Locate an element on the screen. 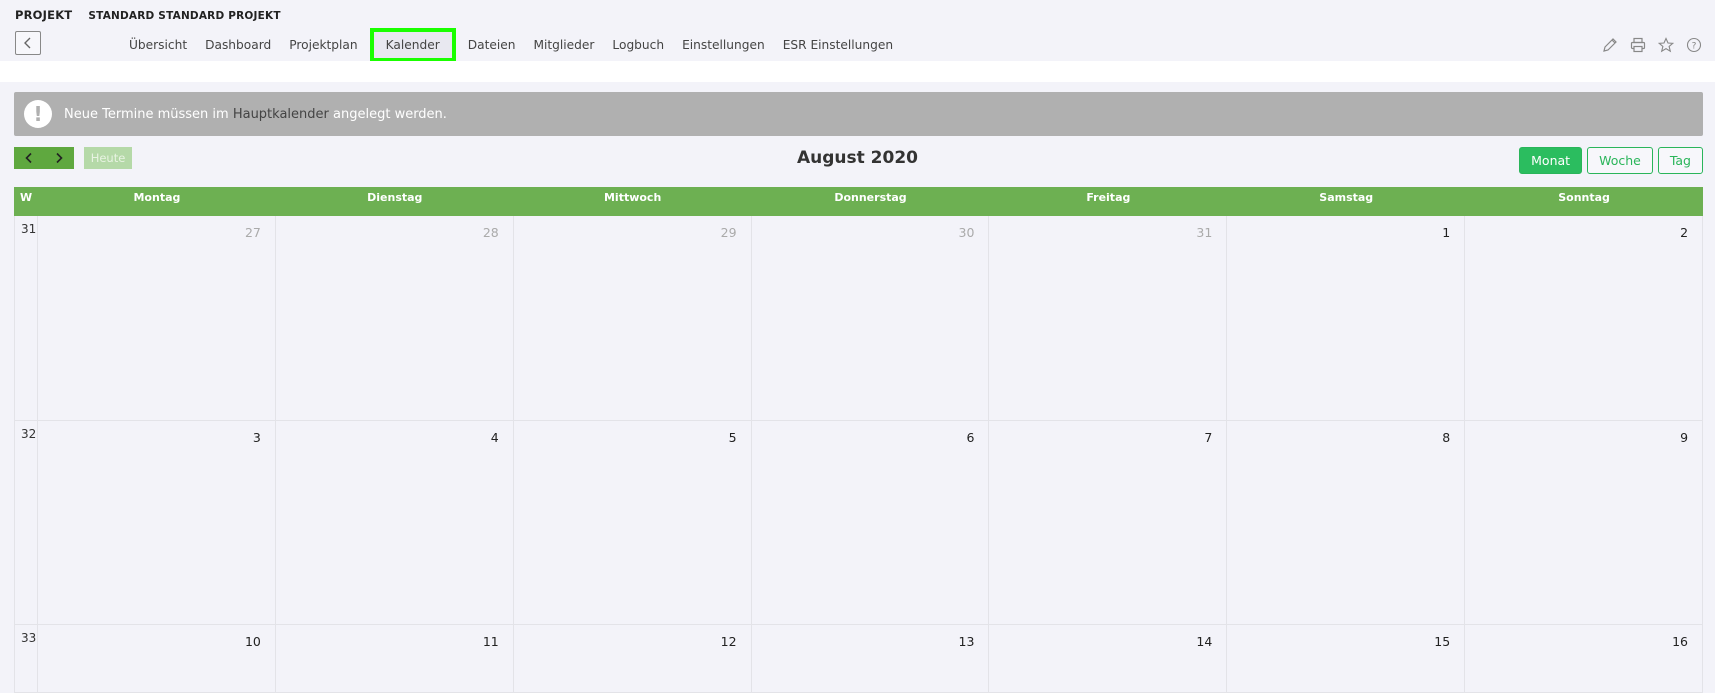 The image size is (1715, 693). day-cell: 2 is located at coordinates (1584, 318).